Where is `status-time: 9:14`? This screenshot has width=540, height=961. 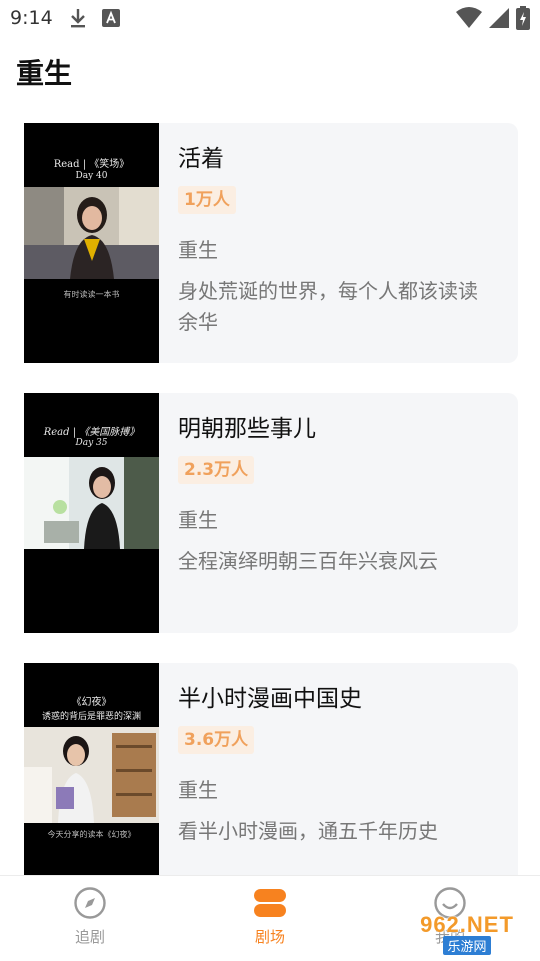 status-time: 9:14 is located at coordinates (31, 18).